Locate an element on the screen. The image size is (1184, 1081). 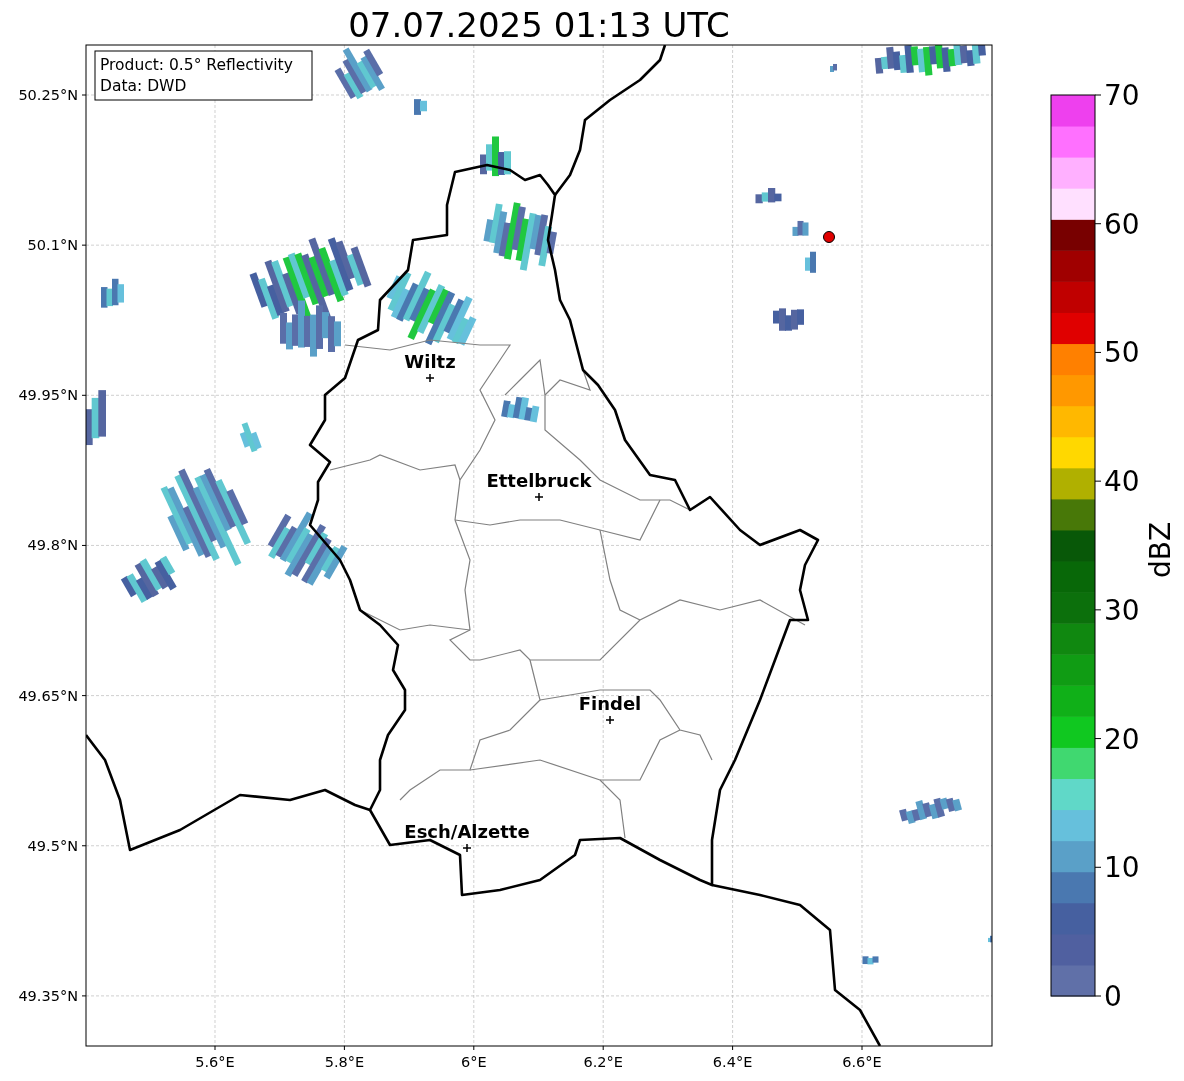
info-text: Product: 0.5° Reflectivity is located at coordinates (196, 65).